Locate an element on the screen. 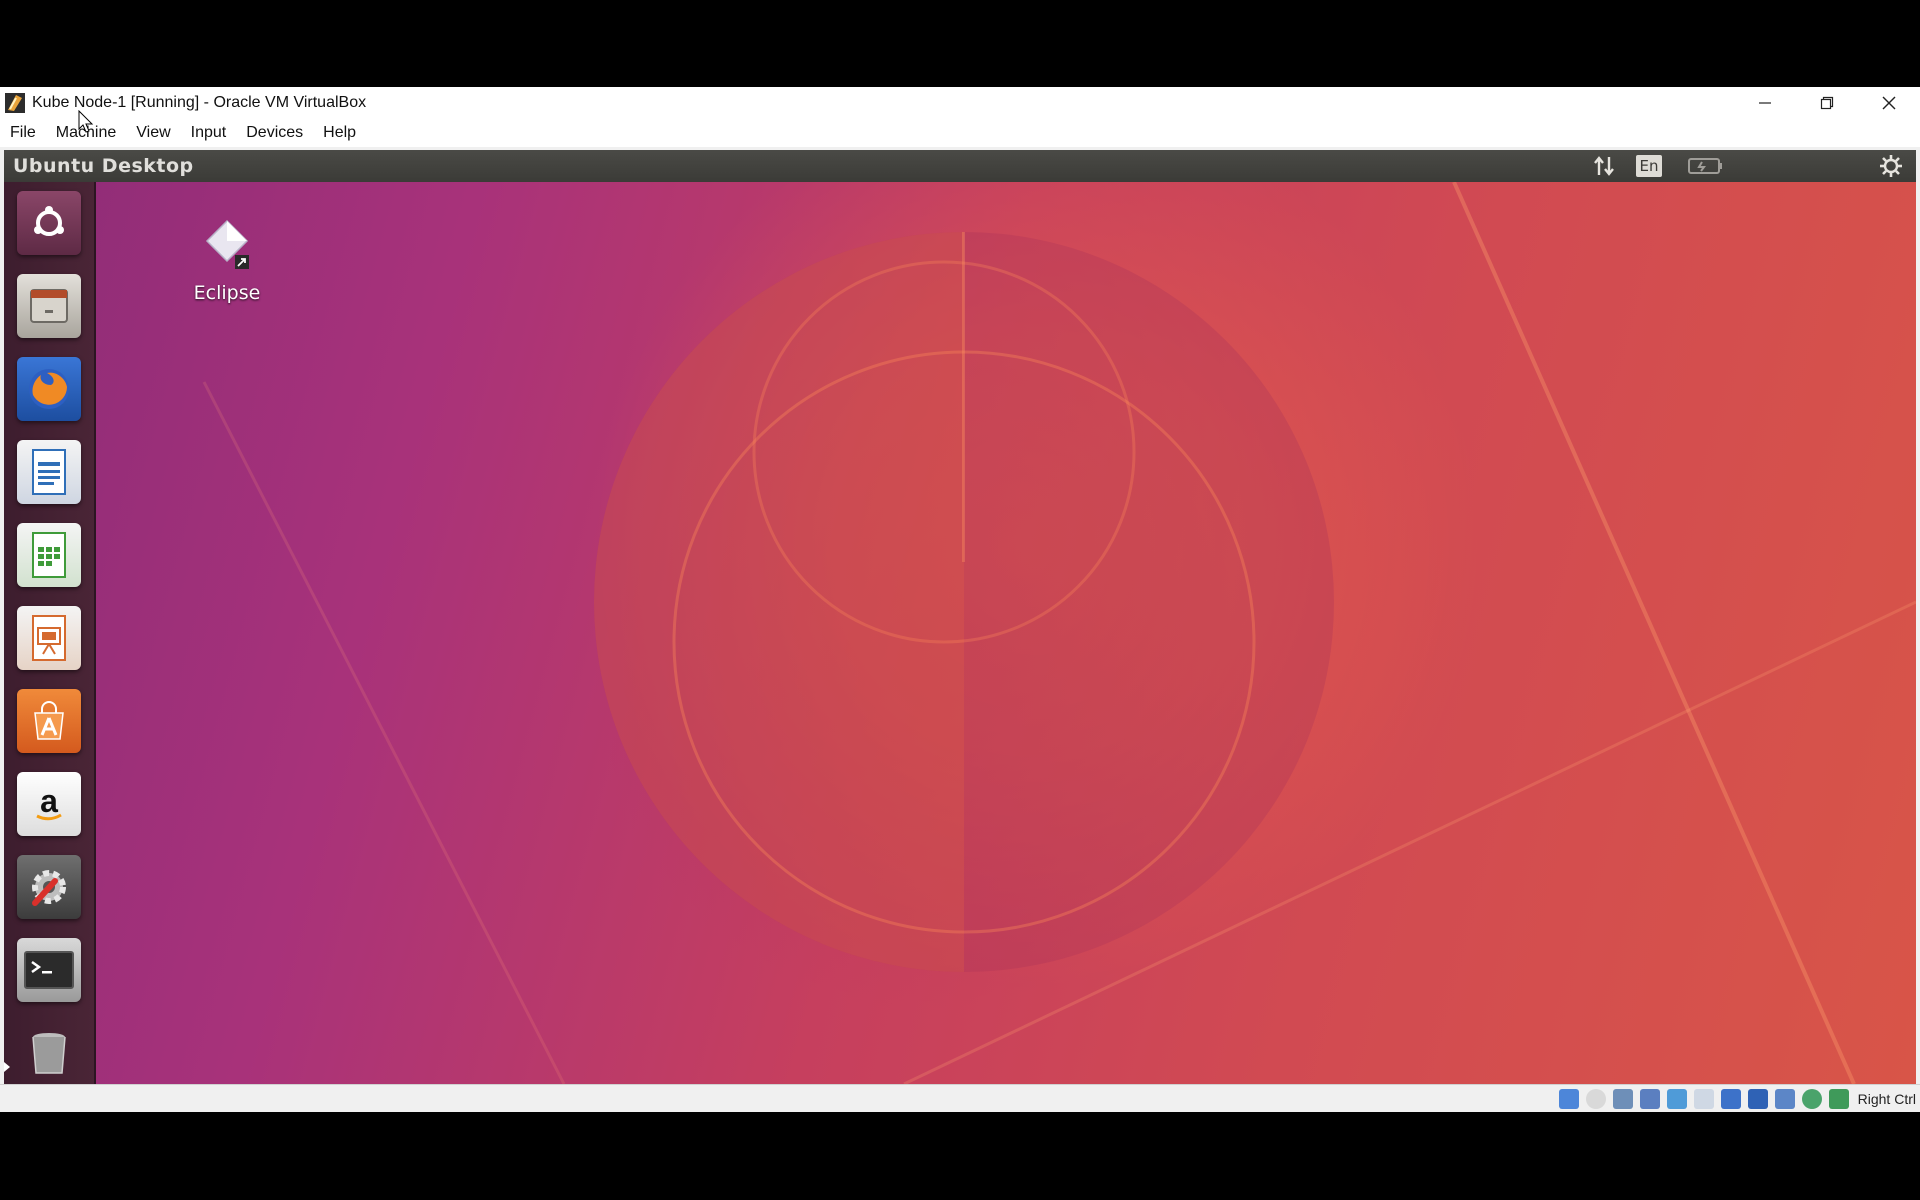 The width and height of the screenshot is (1920, 1200). minimize-button is located at coordinates (1765, 103).